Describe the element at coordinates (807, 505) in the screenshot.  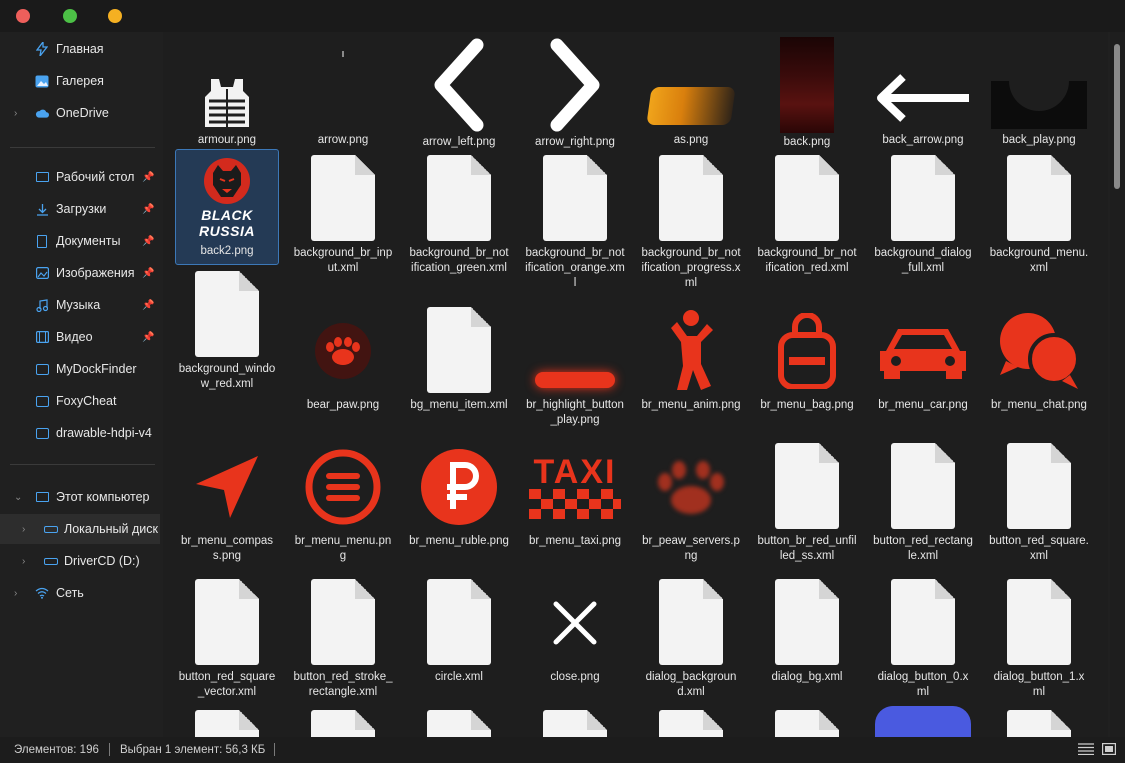
I see `file-item: button_br_red_unfilled_ss.xml` at that location.